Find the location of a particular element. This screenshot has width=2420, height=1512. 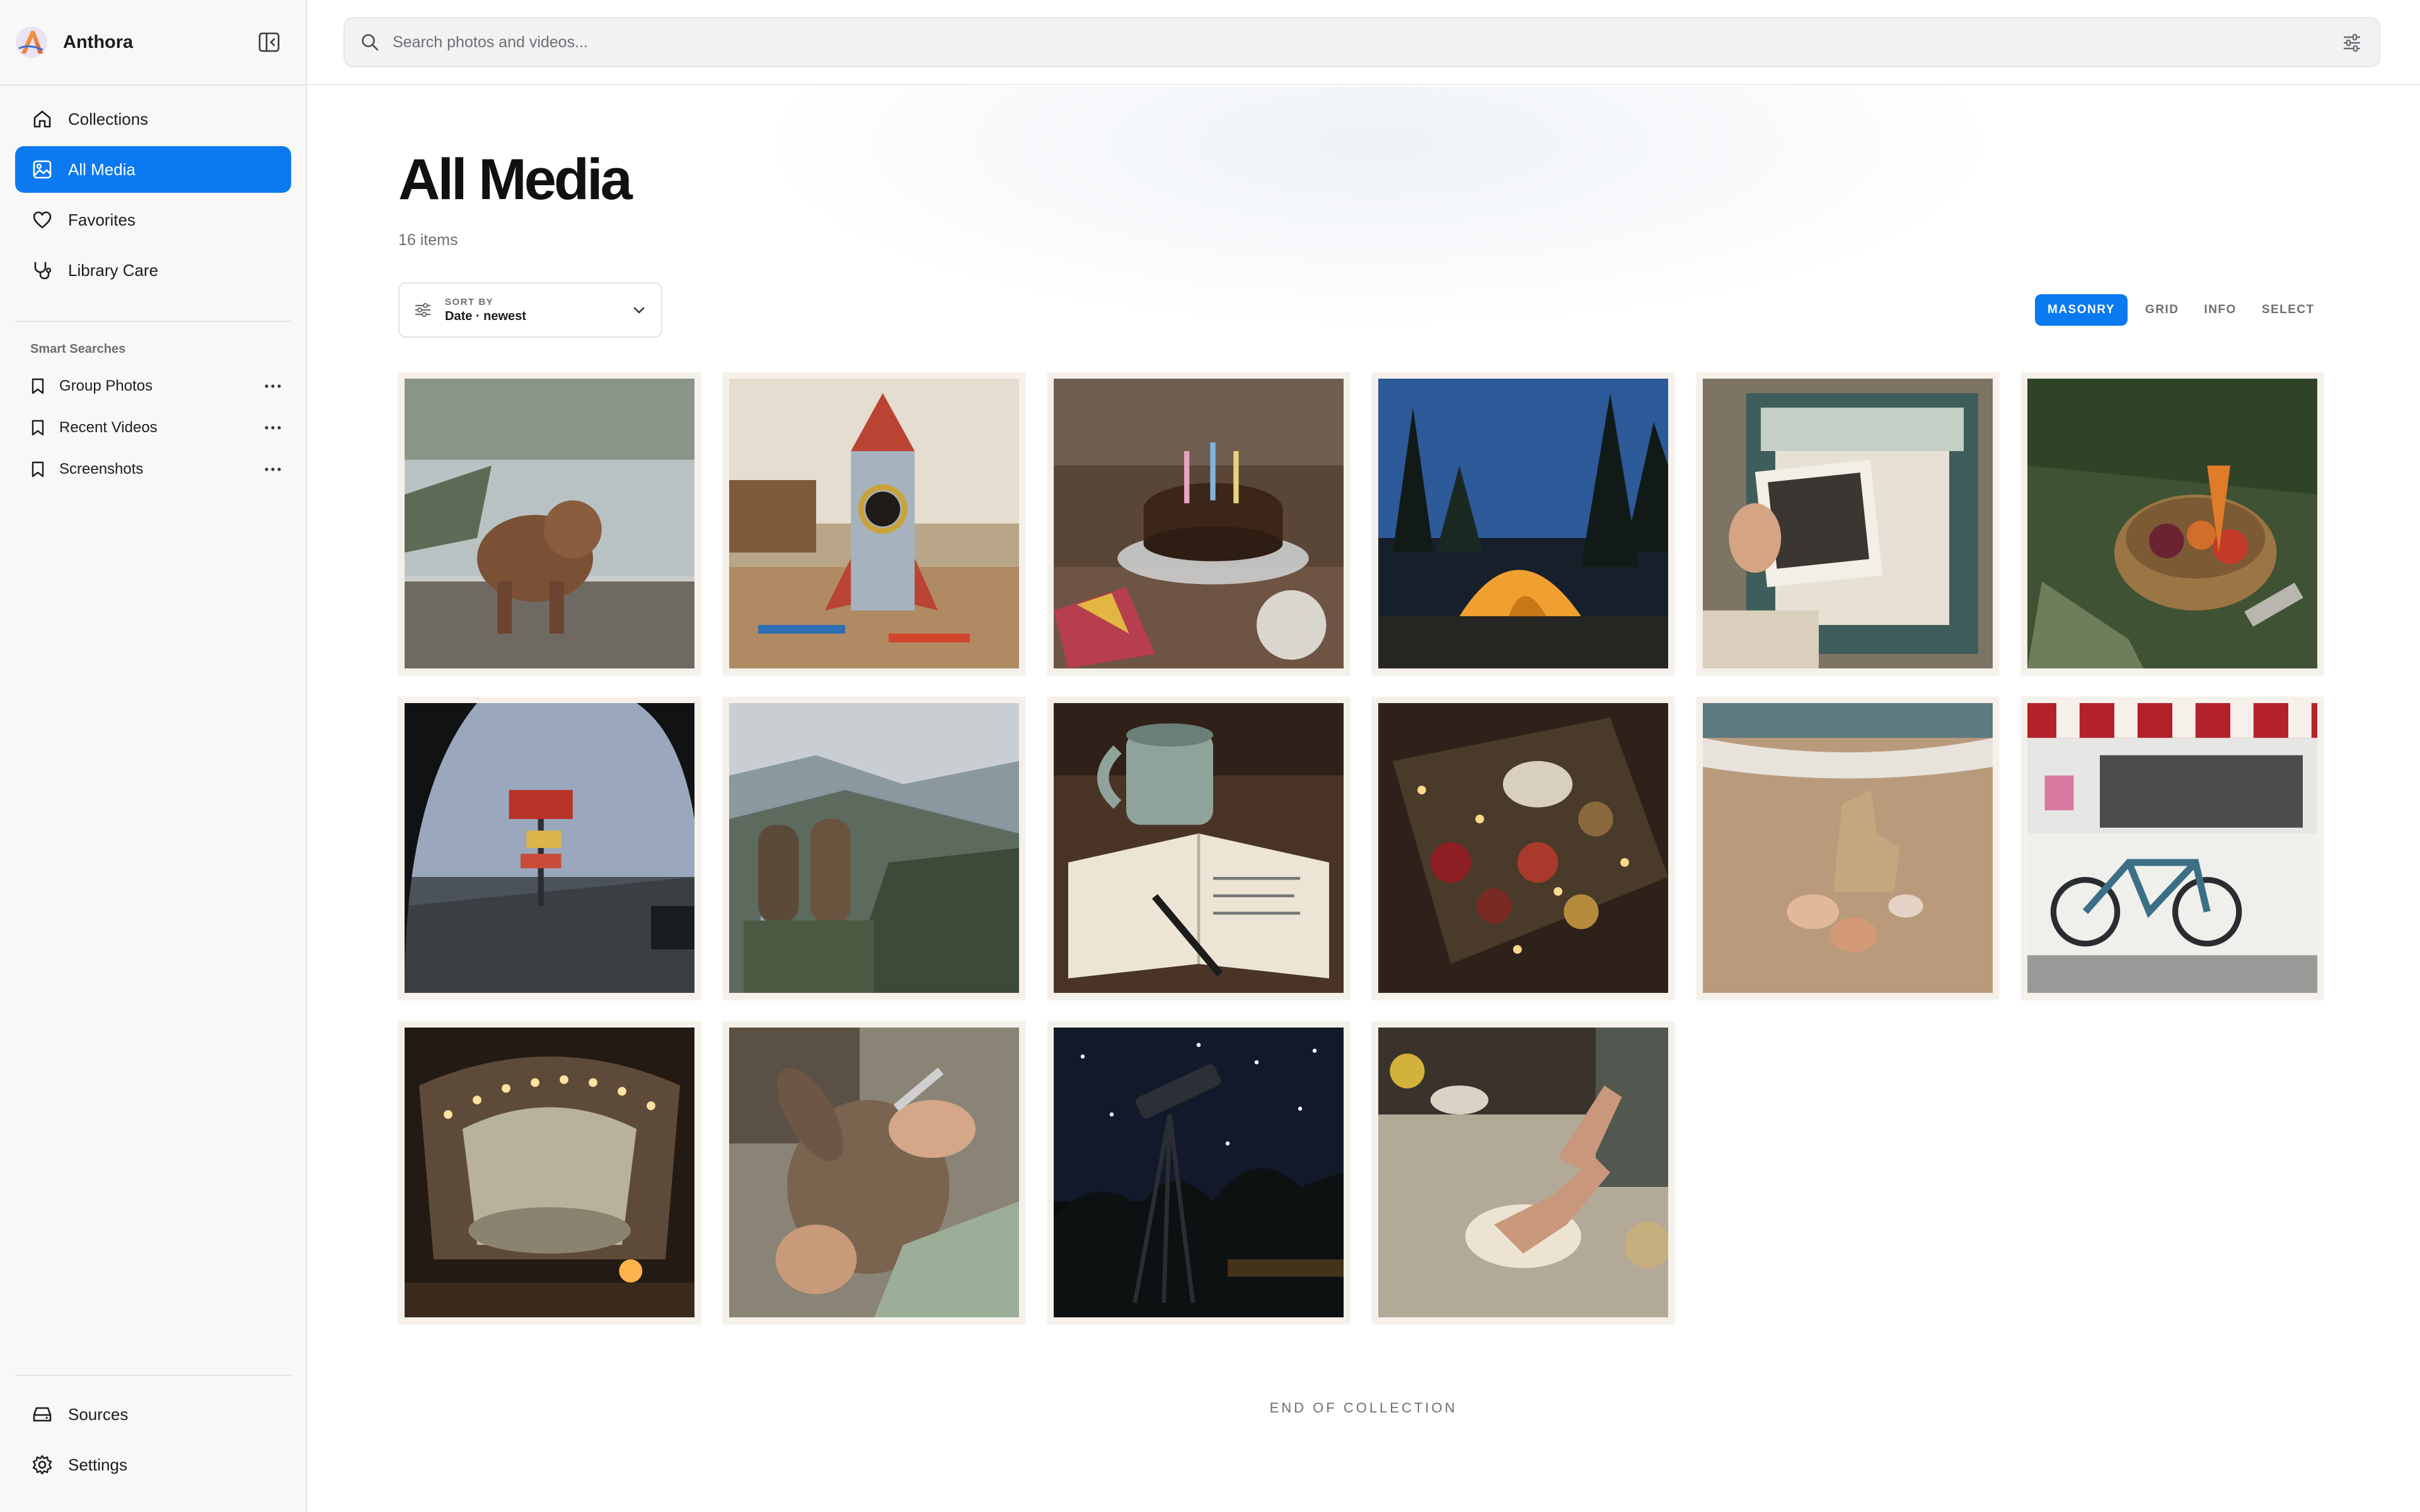

search-icon is located at coordinates (371, 42).